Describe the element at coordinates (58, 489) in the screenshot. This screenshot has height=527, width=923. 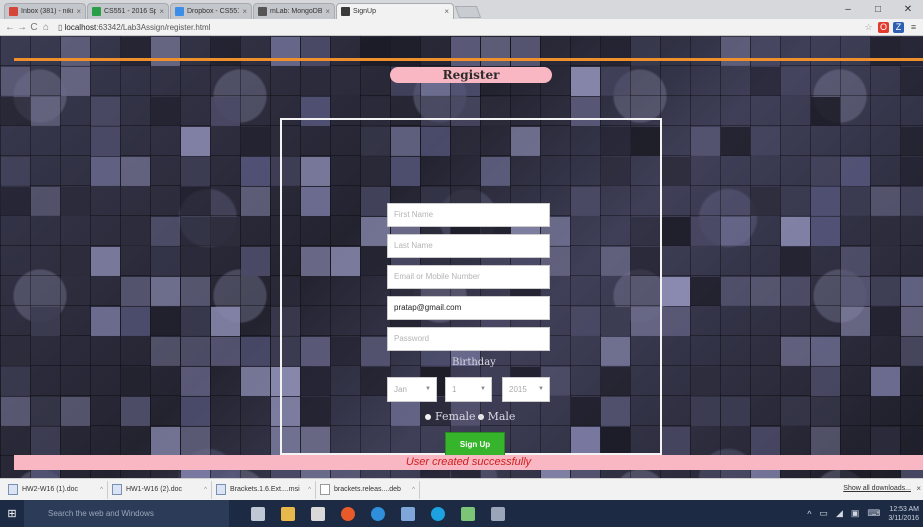
I see `download-item: HW2-W16 (1).doc ^` at that location.